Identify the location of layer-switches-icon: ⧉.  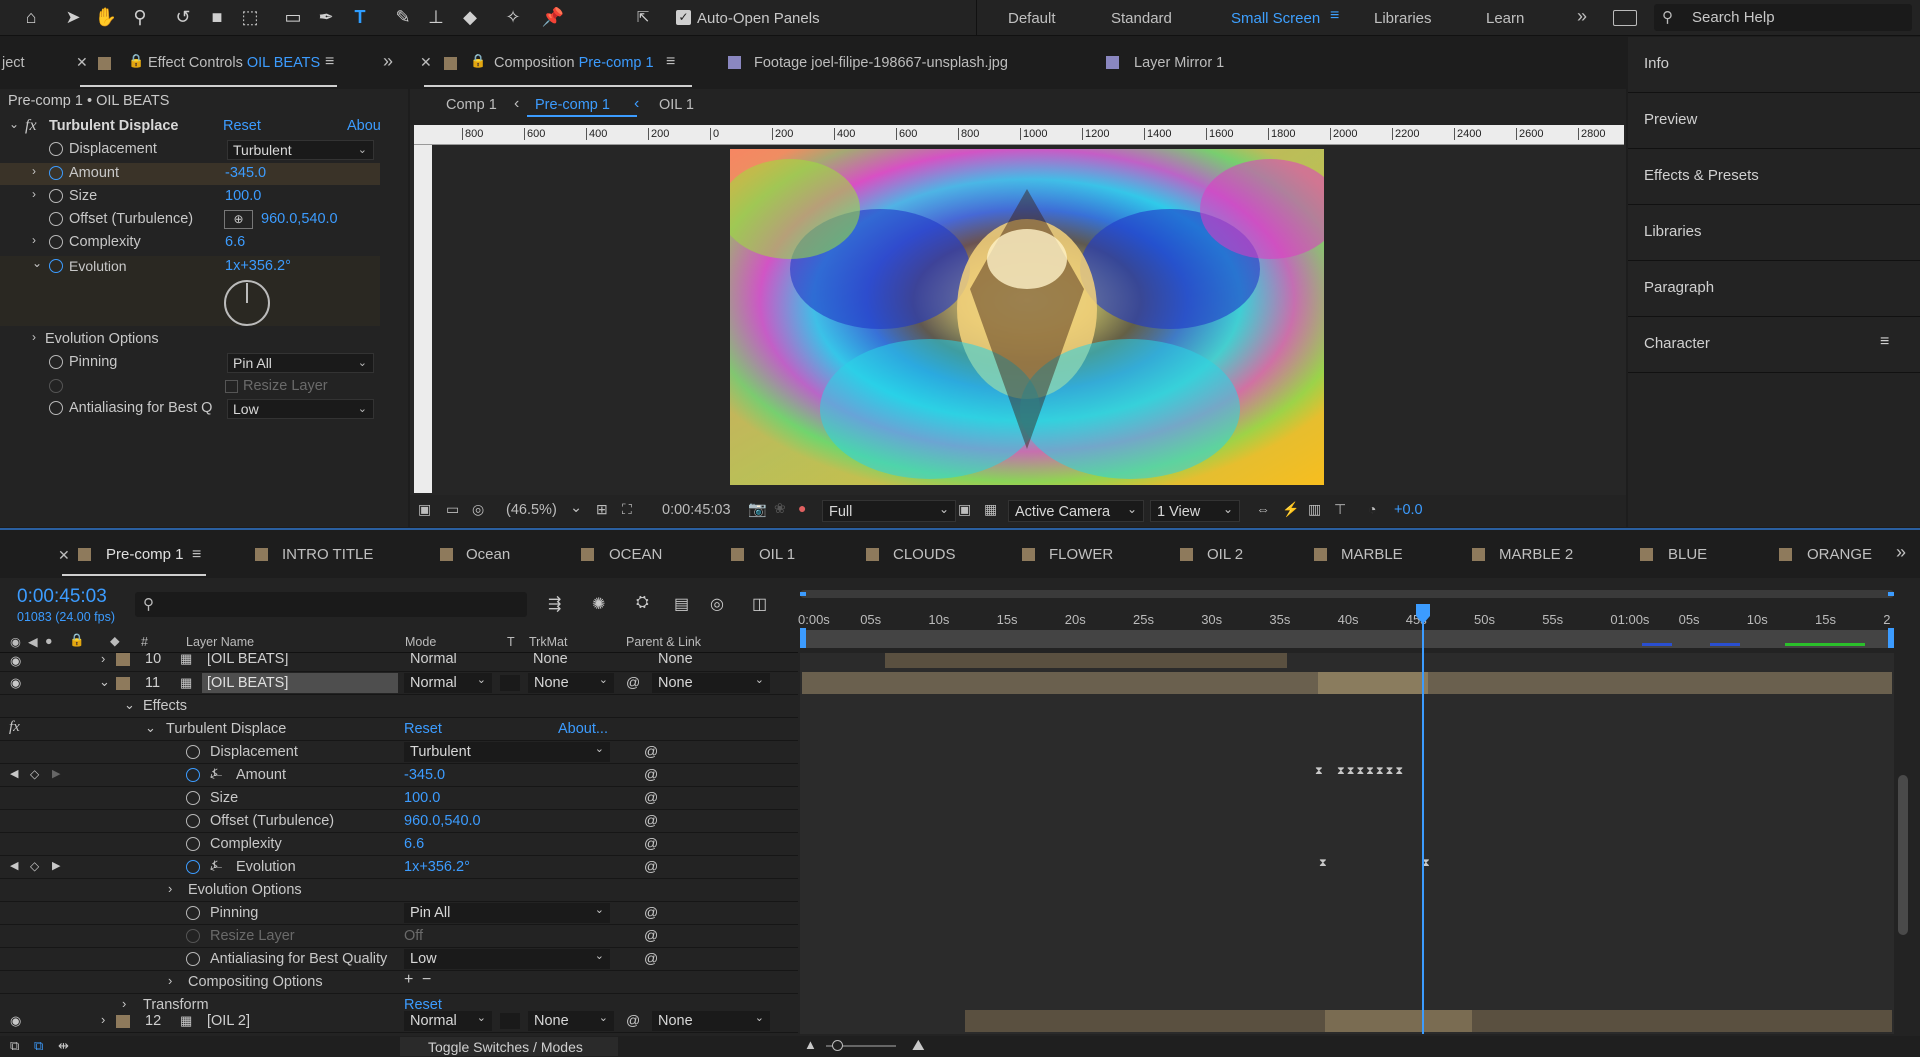
(14, 1046).